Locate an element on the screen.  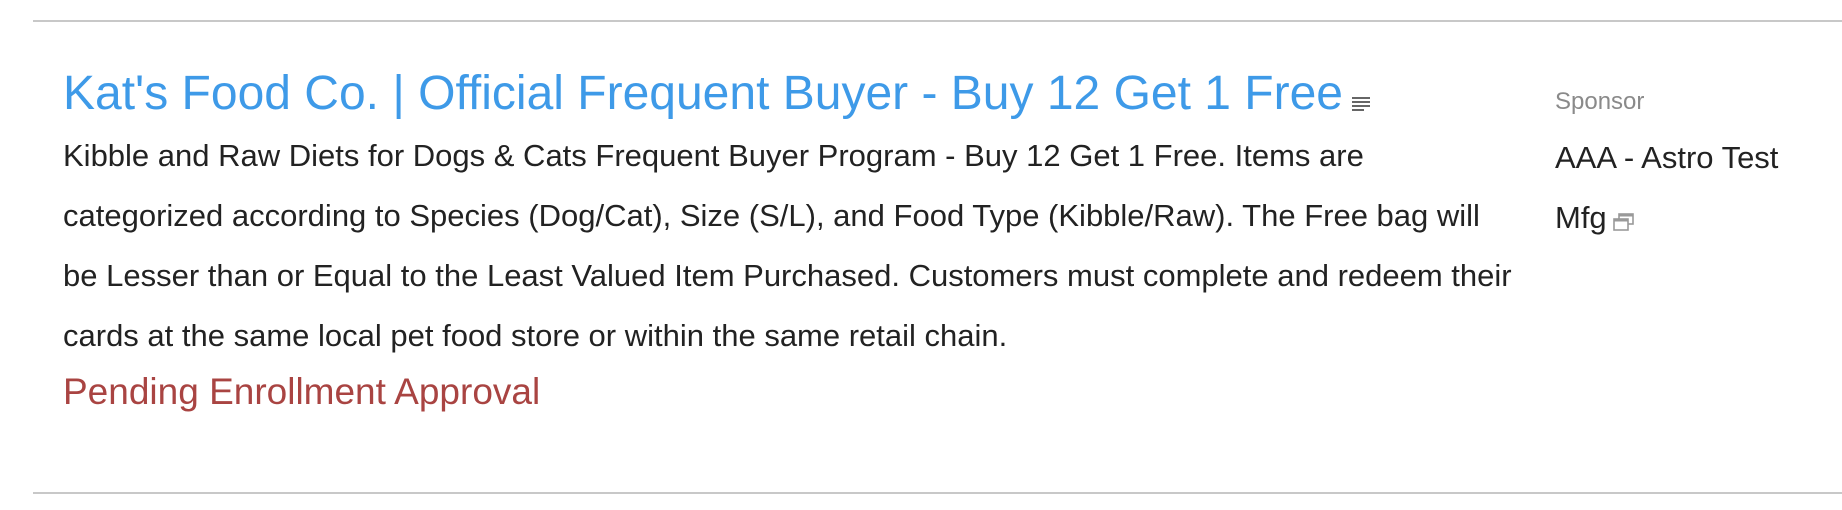
enrollment-status: Pending Enrollment Approval is located at coordinates (302, 391).